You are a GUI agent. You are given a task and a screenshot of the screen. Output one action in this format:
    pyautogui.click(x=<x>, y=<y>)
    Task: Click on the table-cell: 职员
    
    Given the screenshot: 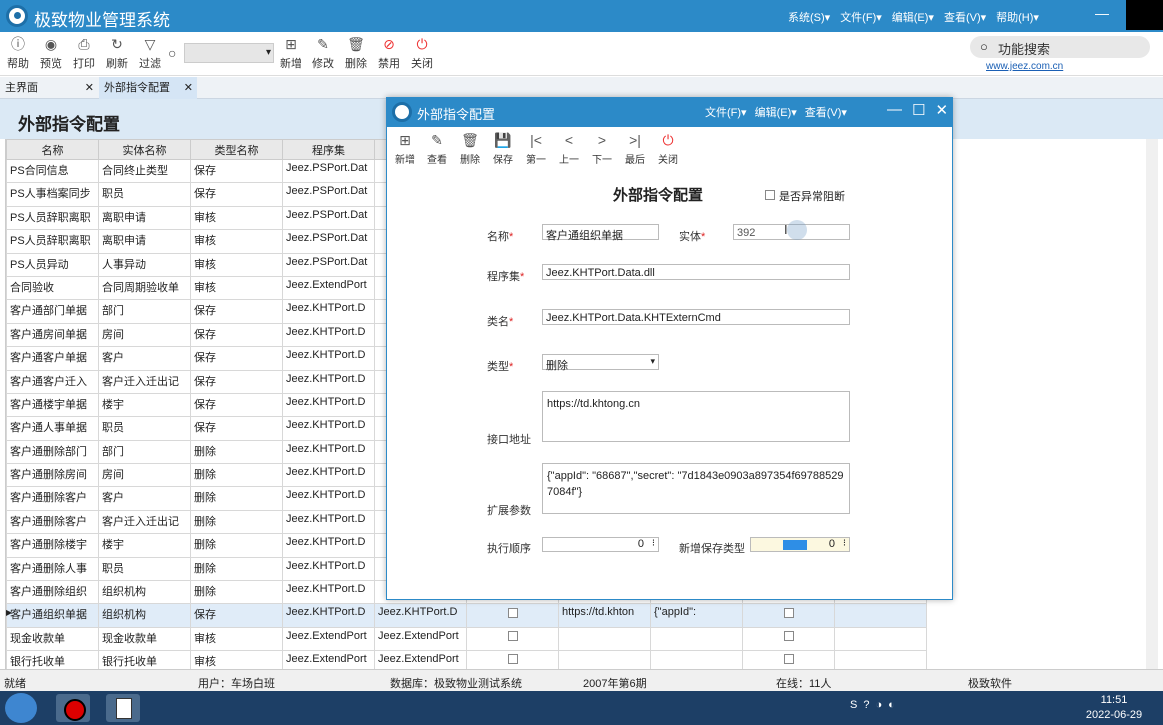 What is the action you would take?
    pyautogui.click(x=144, y=569)
    